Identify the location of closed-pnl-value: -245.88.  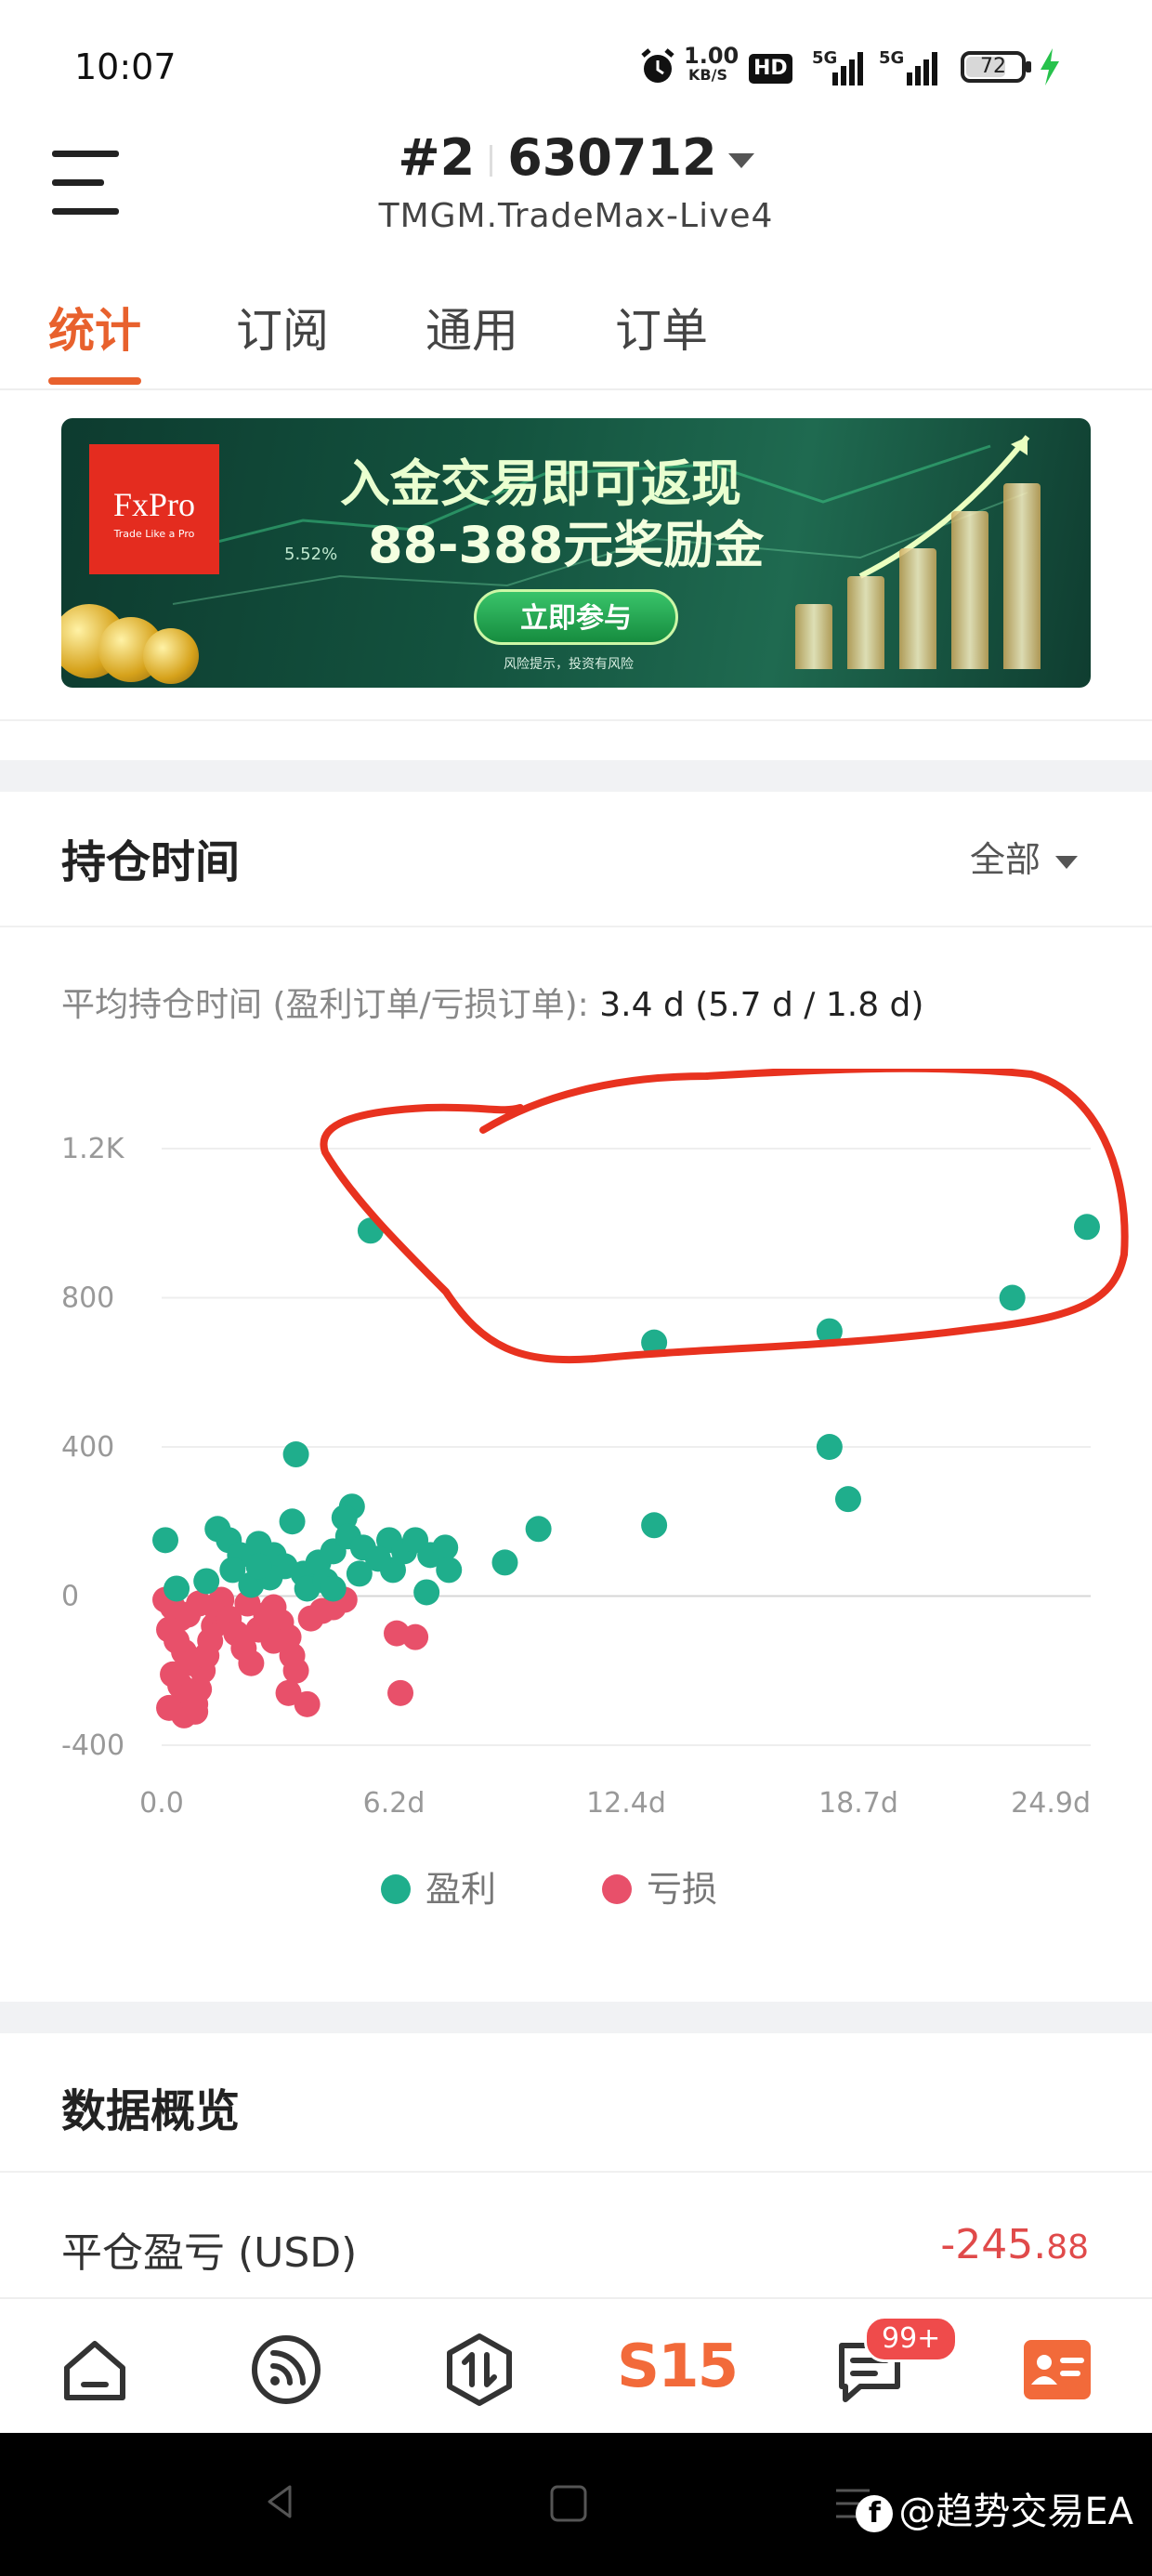
(1015, 2244).